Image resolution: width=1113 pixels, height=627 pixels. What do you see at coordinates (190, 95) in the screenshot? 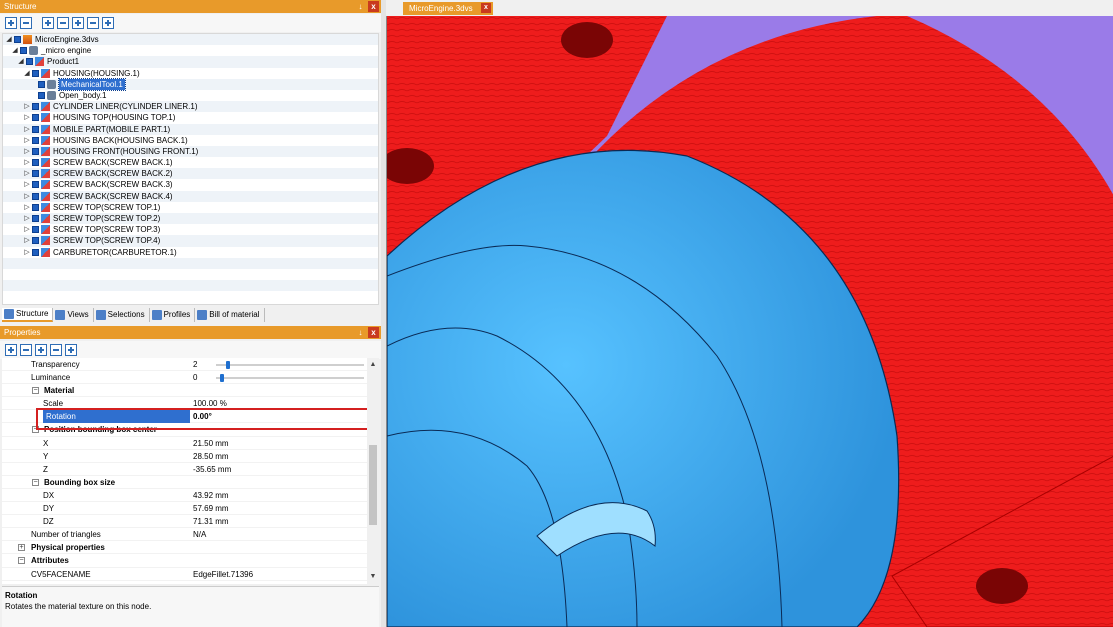
I see `tree-item: Open_body.1` at bounding box center [190, 95].